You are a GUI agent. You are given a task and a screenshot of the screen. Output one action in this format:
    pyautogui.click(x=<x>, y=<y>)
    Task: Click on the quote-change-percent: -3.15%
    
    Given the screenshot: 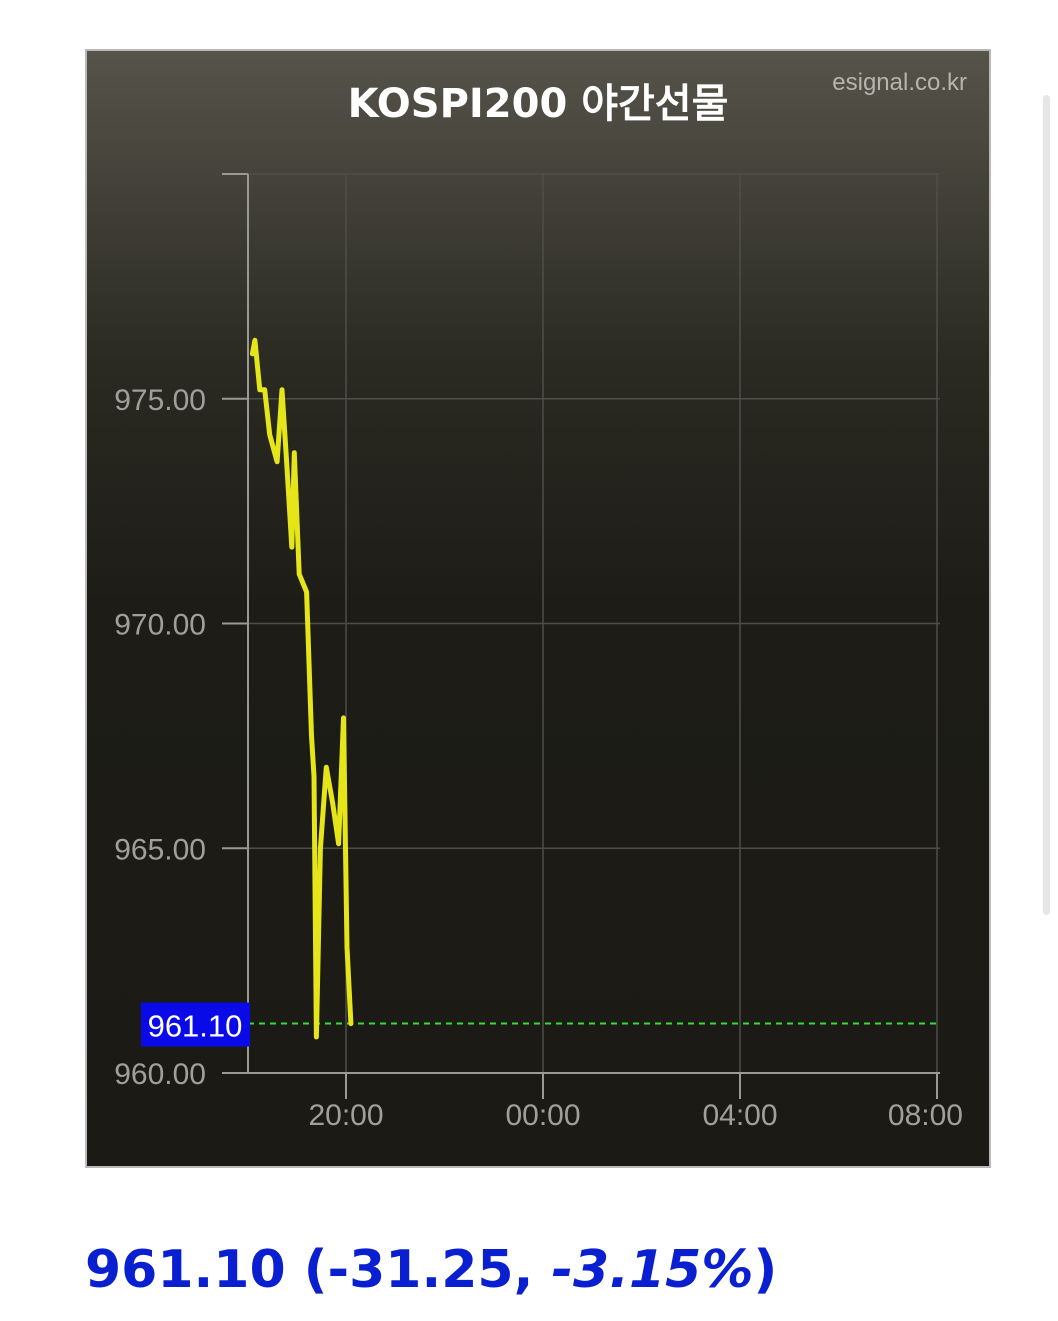 What is the action you would take?
    pyautogui.click(x=652, y=1270)
    